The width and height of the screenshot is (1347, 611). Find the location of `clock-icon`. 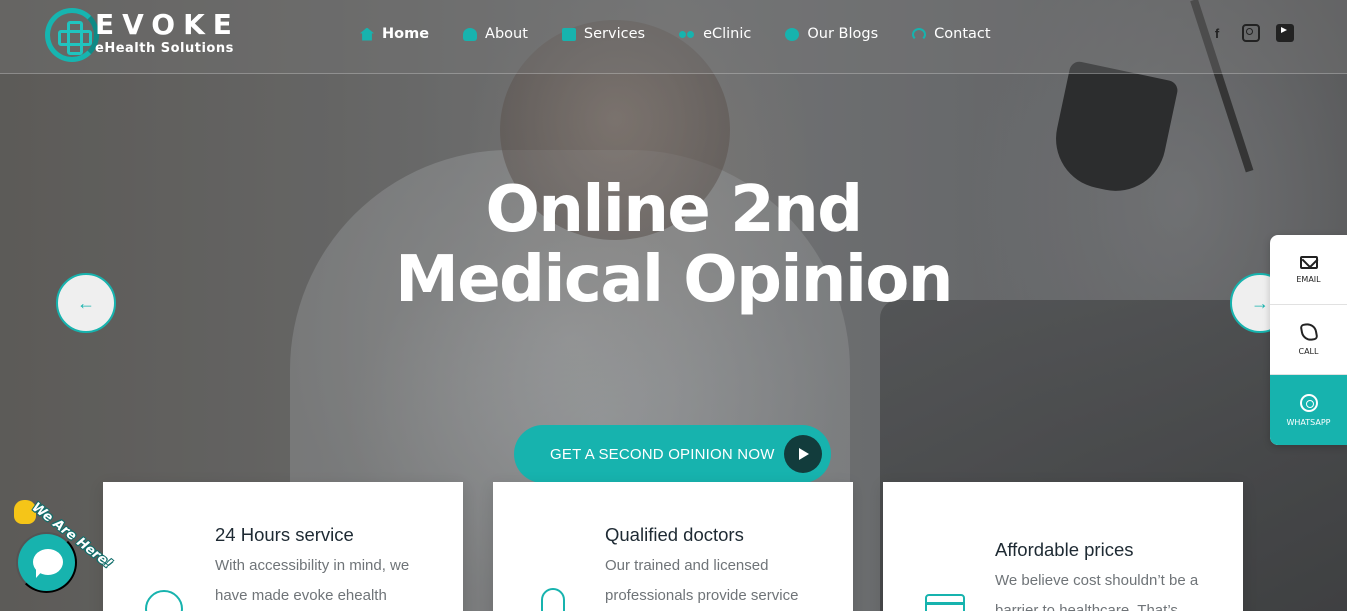

clock-icon is located at coordinates (164, 600).